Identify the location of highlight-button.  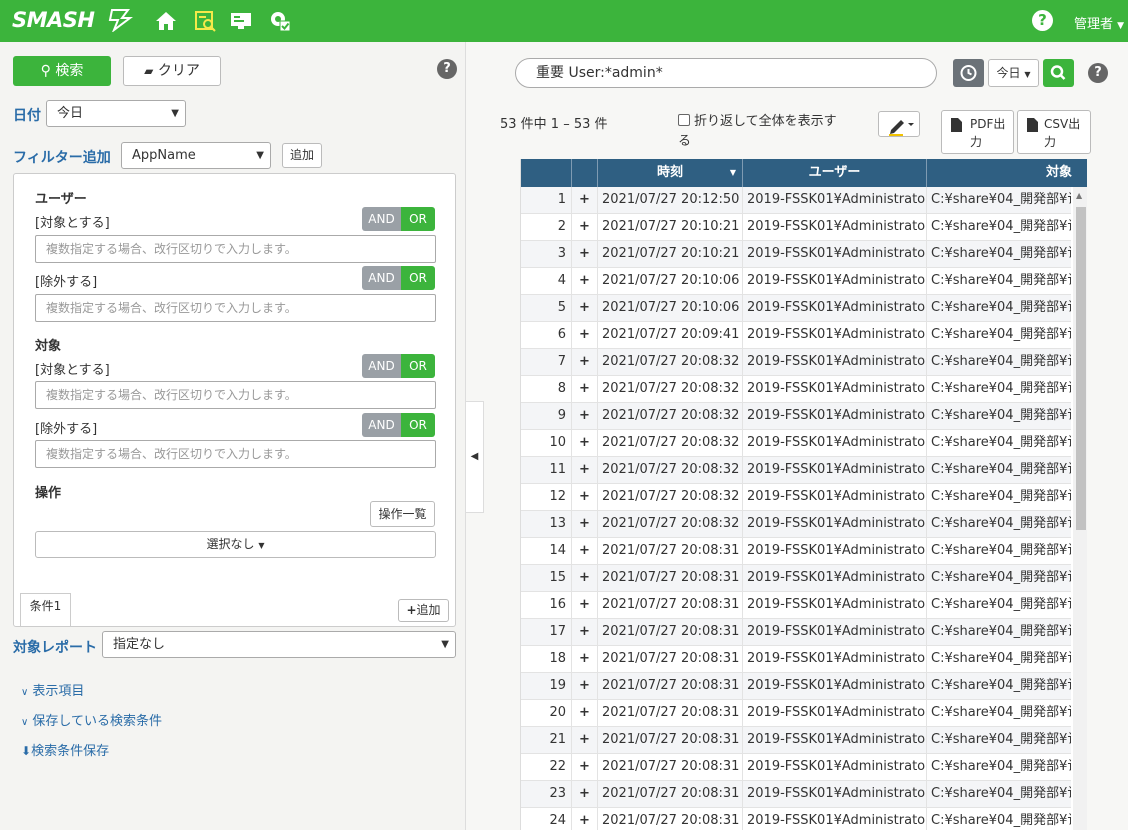
(899, 124).